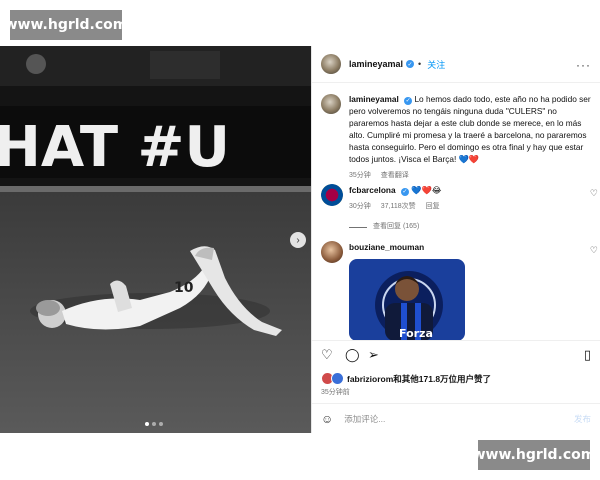 Image resolution: width=600 pixels, height=480 pixels. I want to click on caption-meta: 35分钟 查看翻译, so click(472, 176).